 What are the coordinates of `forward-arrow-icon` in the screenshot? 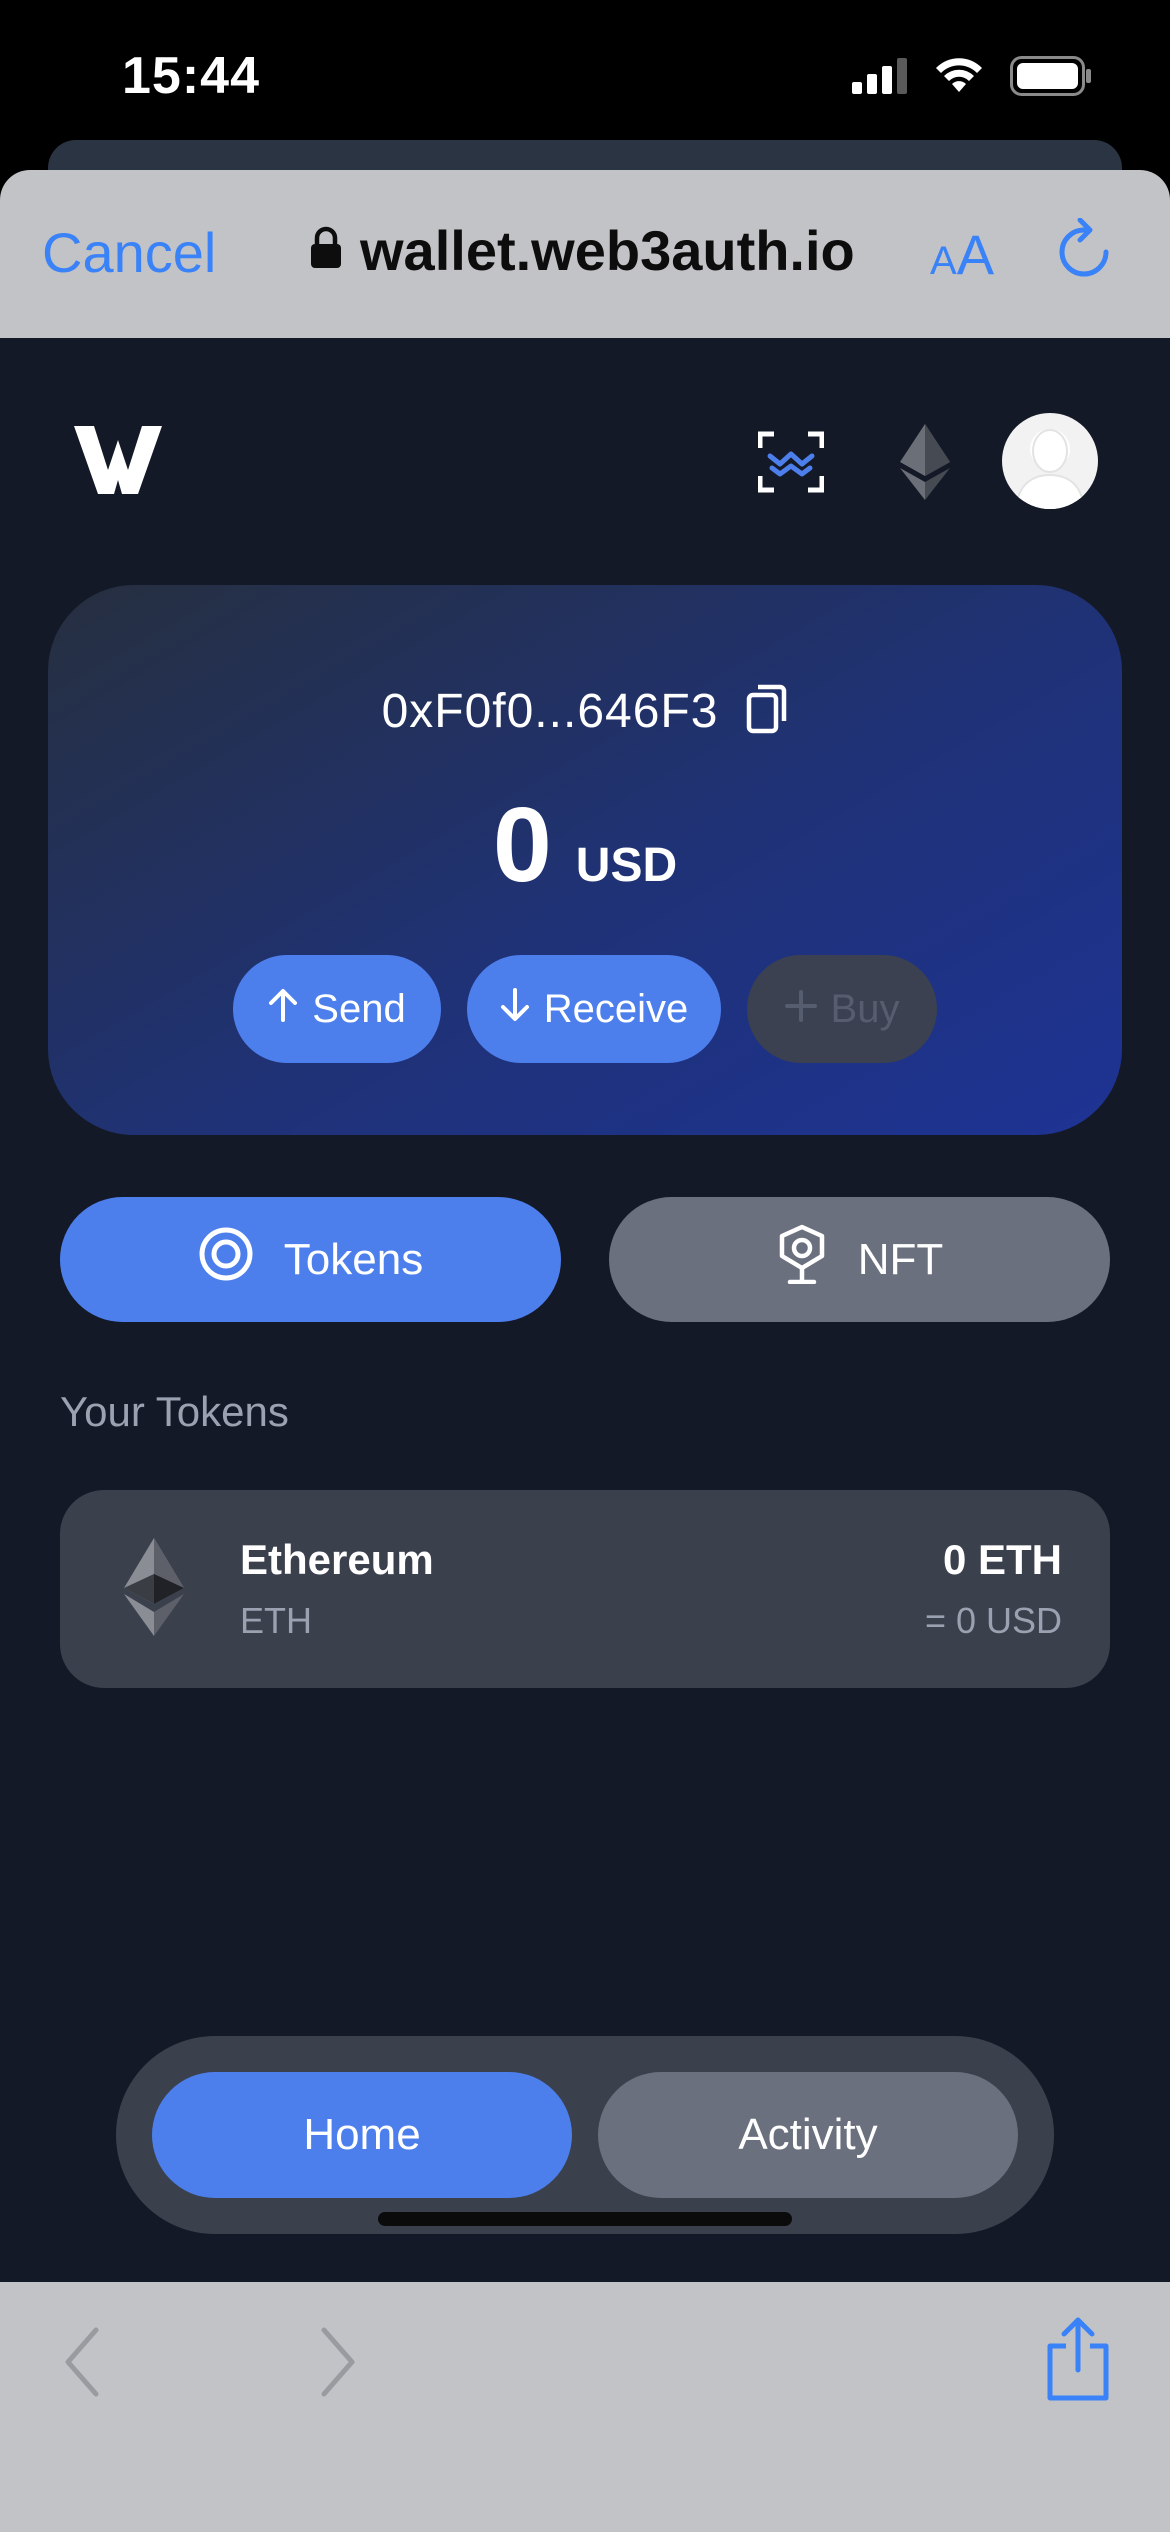 It's located at (338, 2364).